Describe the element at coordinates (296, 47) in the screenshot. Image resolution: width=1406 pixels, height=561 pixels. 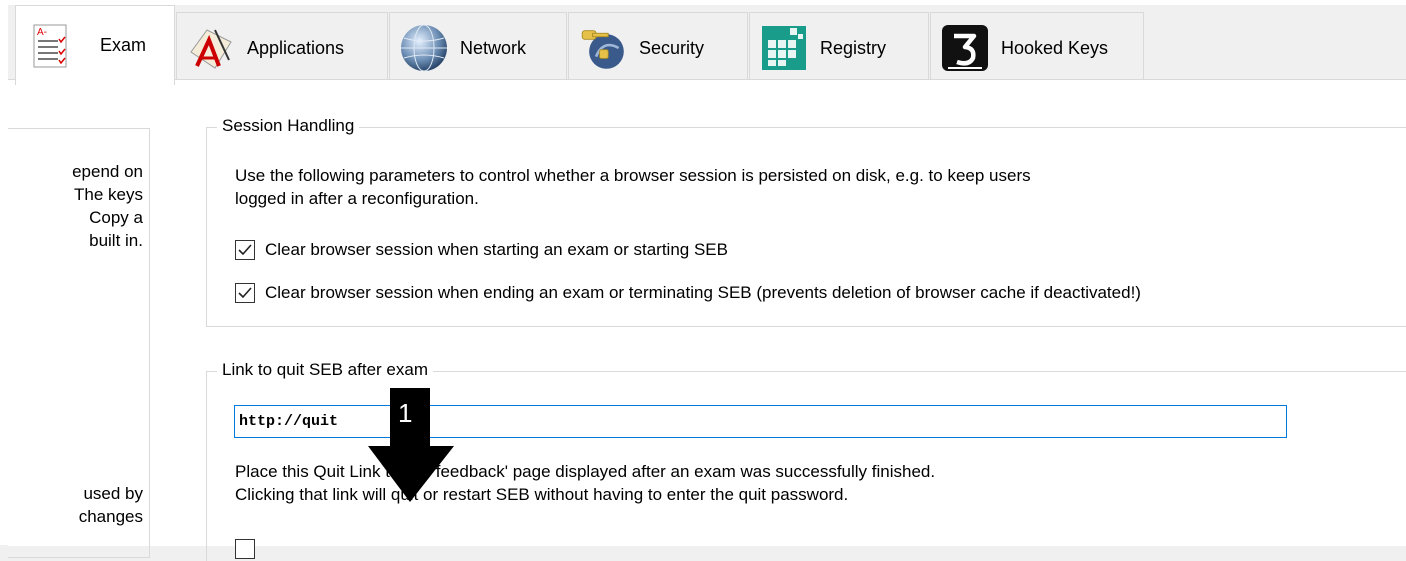
I see `tab-applications-label: Applications` at that location.